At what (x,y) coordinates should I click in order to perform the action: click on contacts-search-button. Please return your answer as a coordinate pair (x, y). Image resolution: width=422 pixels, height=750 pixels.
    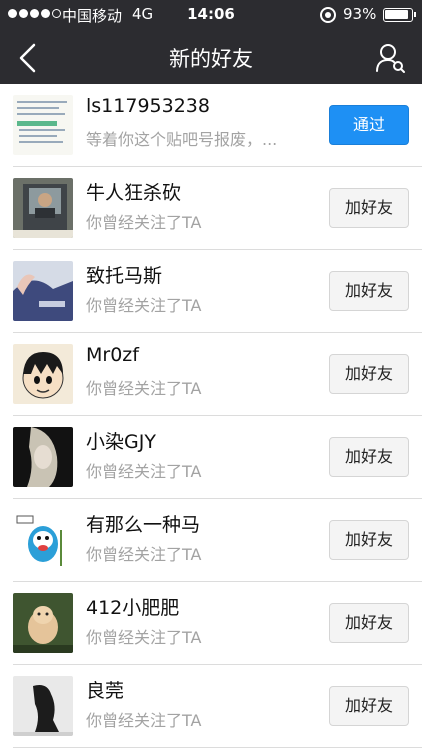
    Looking at the image, I should click on (392, 59).